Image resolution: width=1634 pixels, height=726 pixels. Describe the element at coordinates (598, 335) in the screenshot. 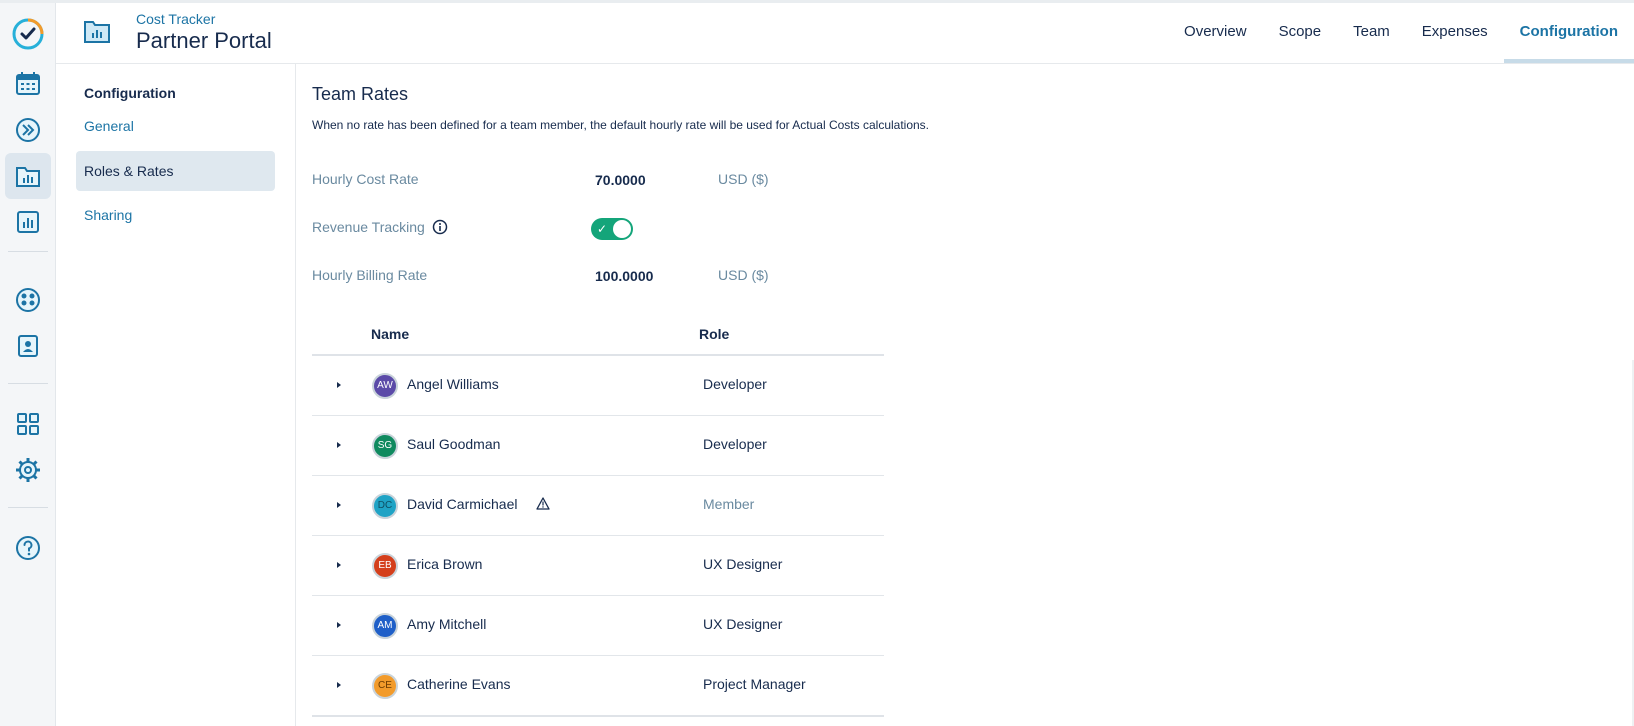

I see `table-header: Name Role` at that location.